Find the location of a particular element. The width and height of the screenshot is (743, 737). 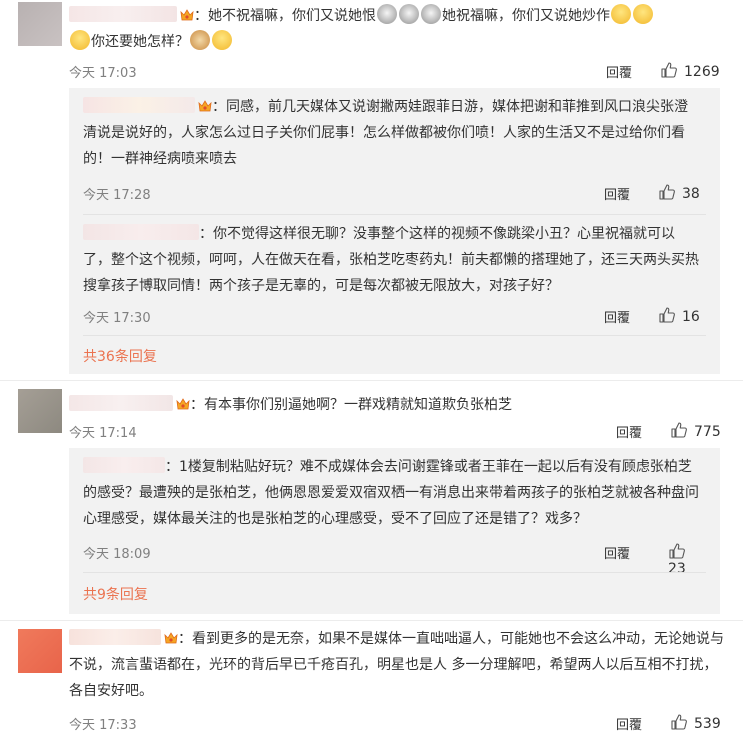

like-count: 38 is located at coordinates (691, 194).